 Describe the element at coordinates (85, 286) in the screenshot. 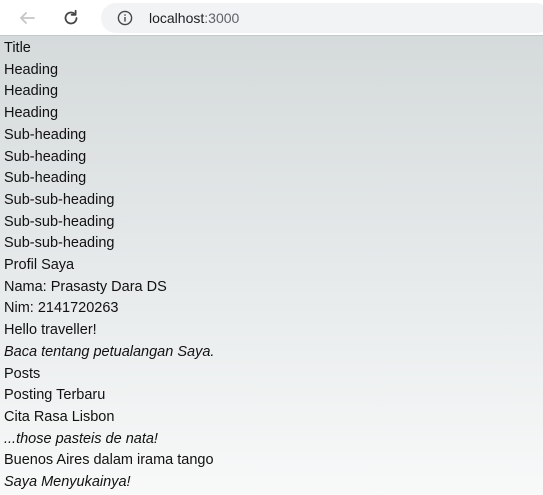

I see `profile-name: Nama: Prasasty Dara DS` at that location.